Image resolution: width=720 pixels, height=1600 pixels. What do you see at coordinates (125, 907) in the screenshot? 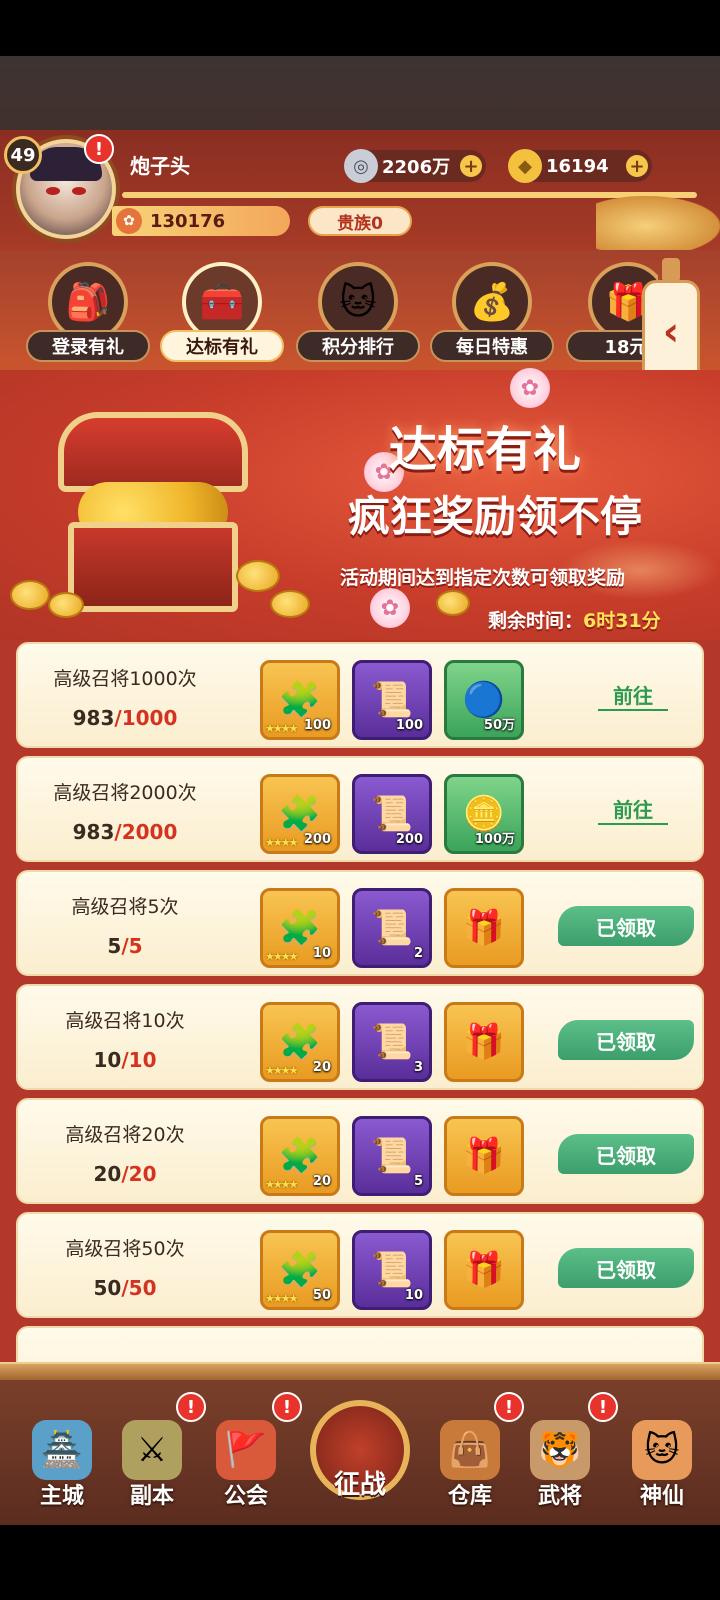
I see `task-title: 高级召将5次` at bounding box center [125, 907].